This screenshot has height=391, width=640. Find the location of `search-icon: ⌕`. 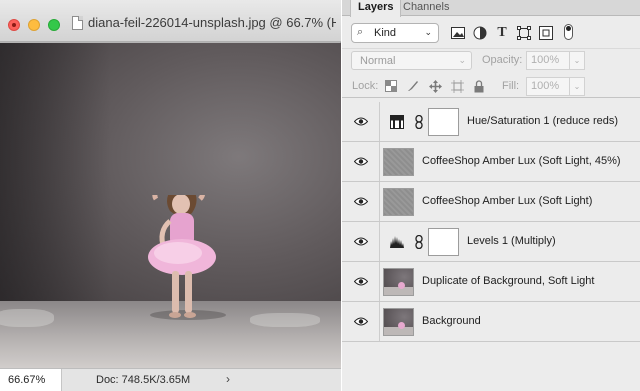

search-icon: ⌕ is located at coordinates (360, 32).